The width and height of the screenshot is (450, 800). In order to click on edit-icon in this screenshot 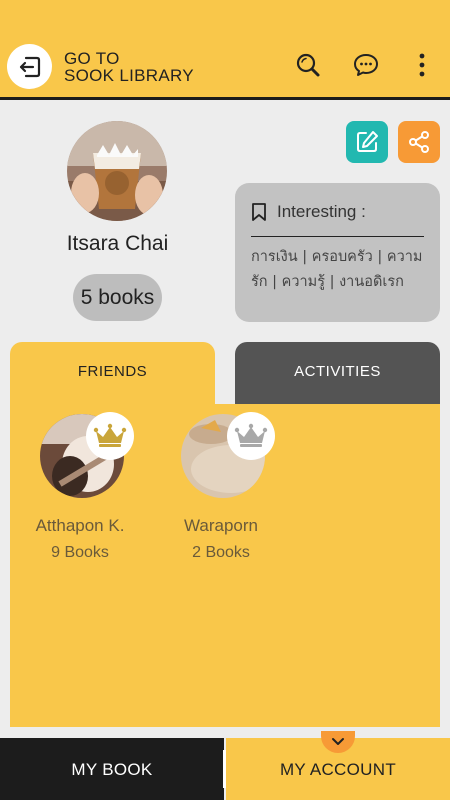, I will do `click(367, 141)`.